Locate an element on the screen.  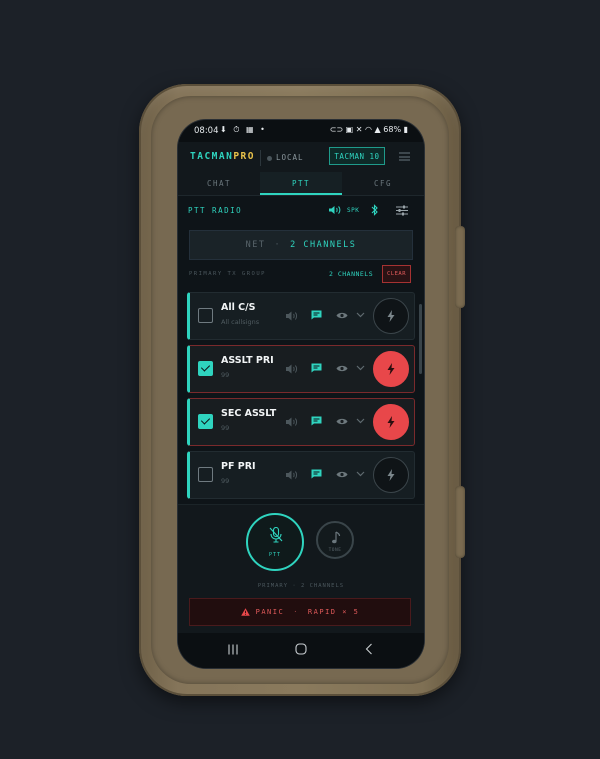
status-right: ⊂⊃ ▣ ✕ ◠ ▲ 68% ▮ is located at coordinates (369, 129).